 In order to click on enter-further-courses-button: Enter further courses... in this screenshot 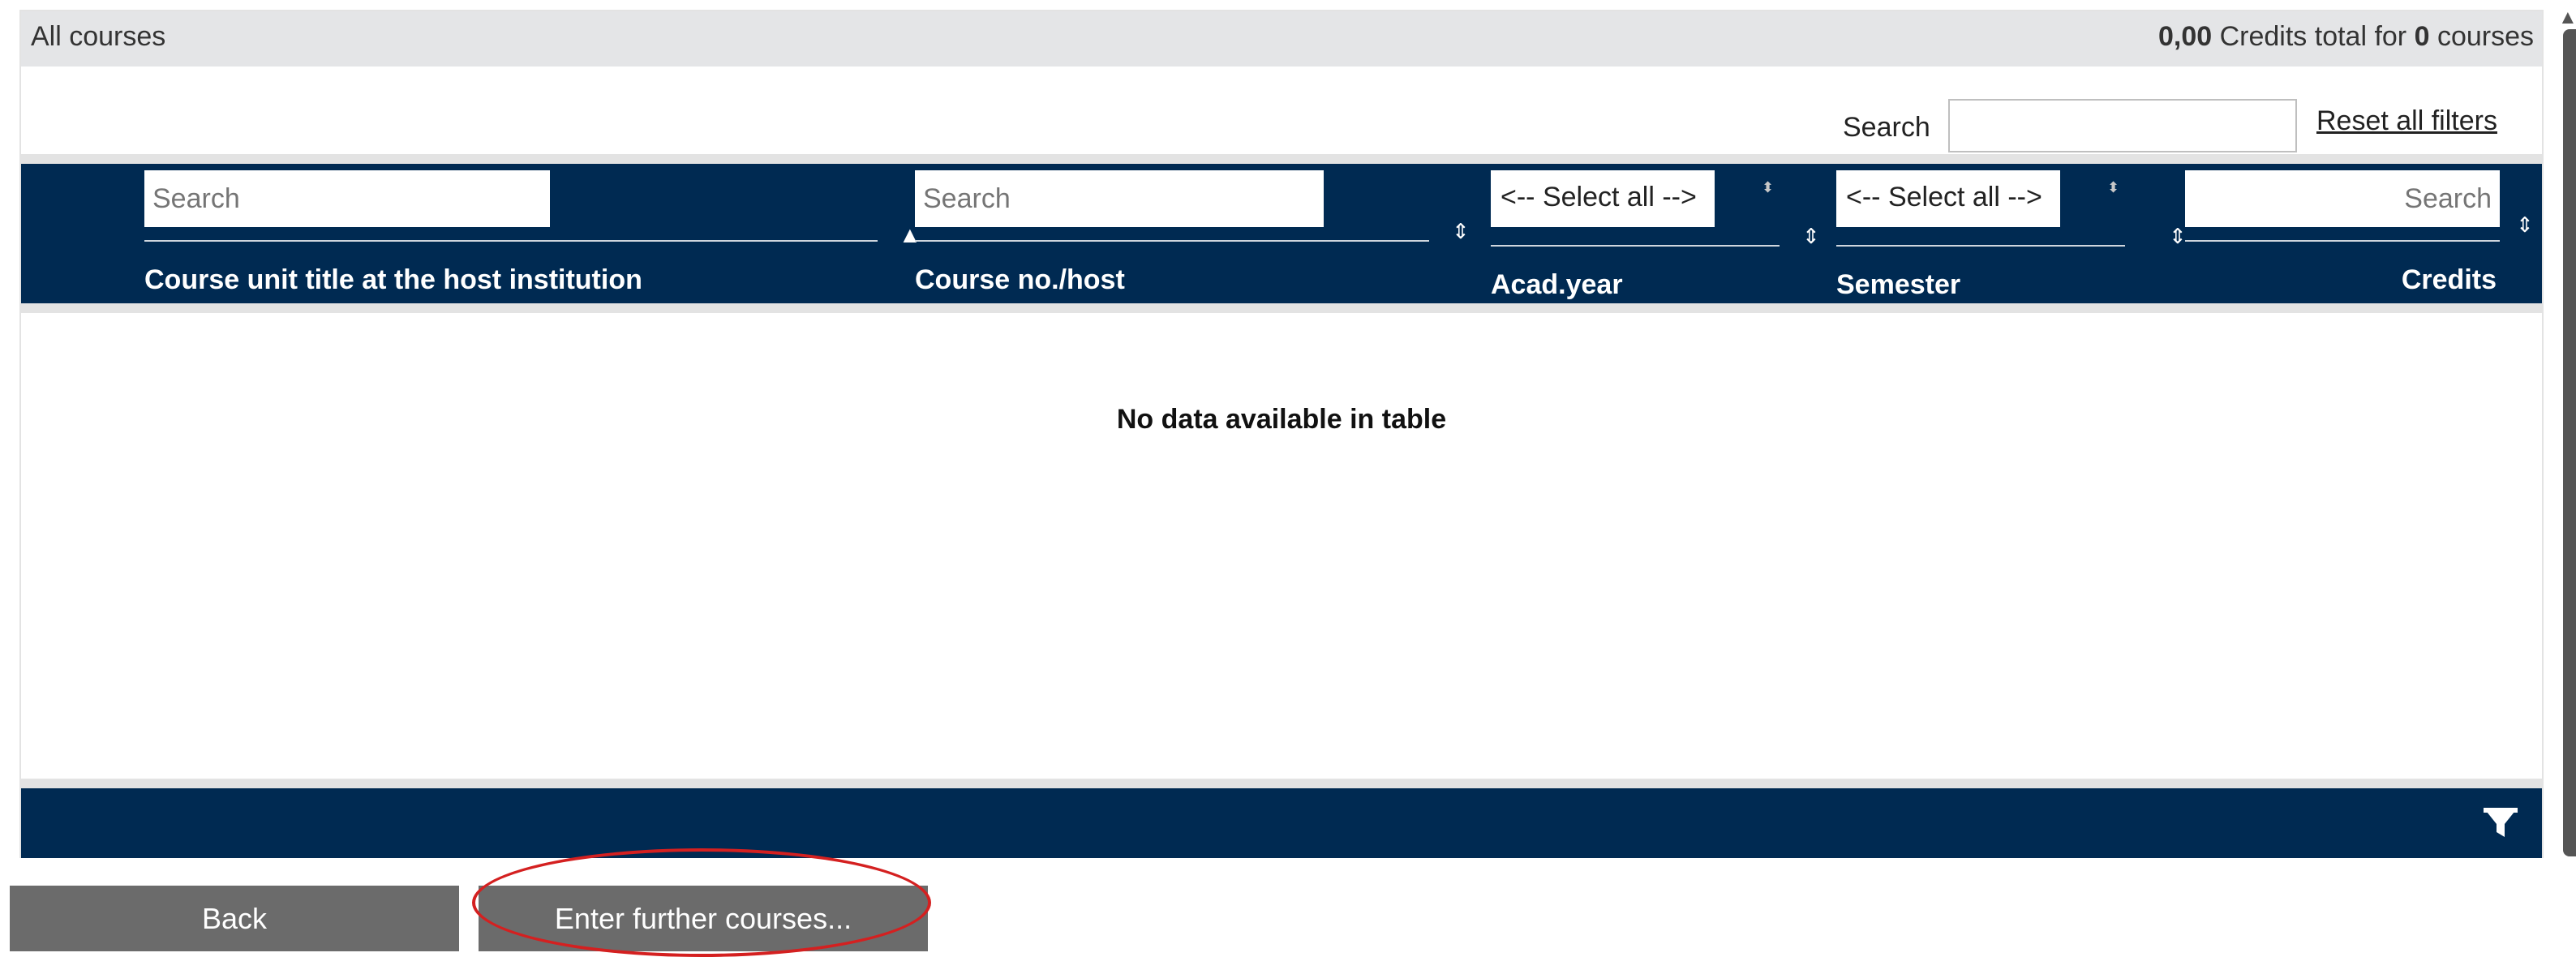, I will do `click(703, 919)`.